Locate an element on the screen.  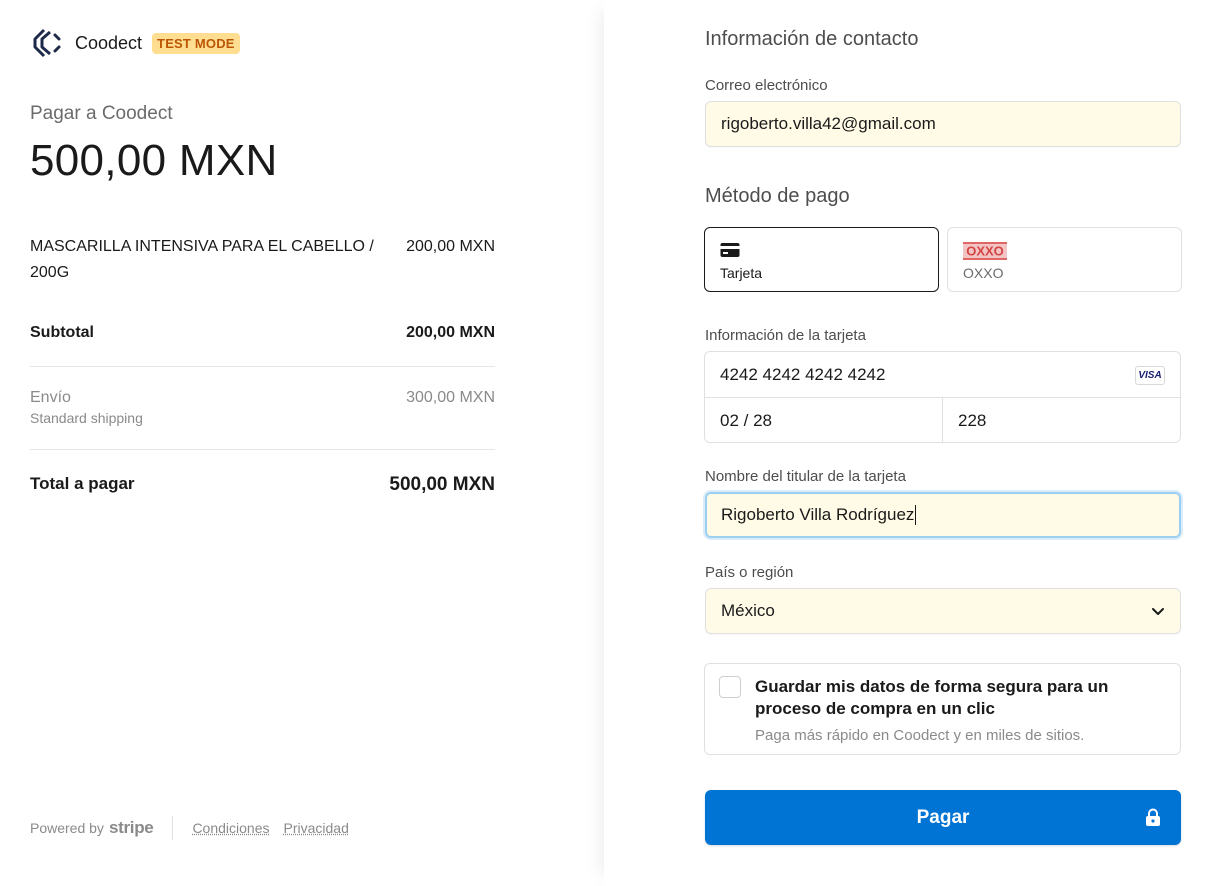
payment-method-card-label: Tarjeta is located at coordinates (741, 273).